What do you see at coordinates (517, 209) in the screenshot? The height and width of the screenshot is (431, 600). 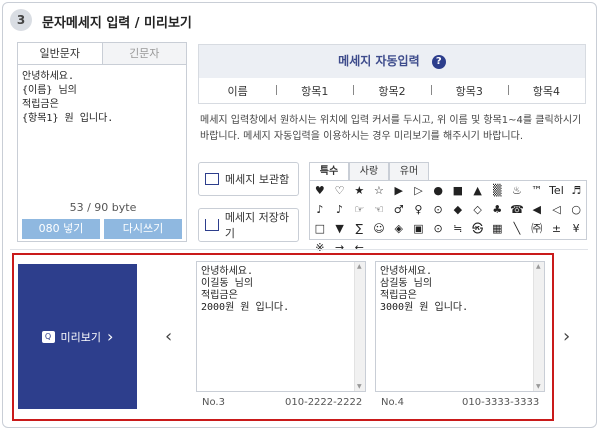 I see `special-char: ☎` at bounding box center [517, 209].